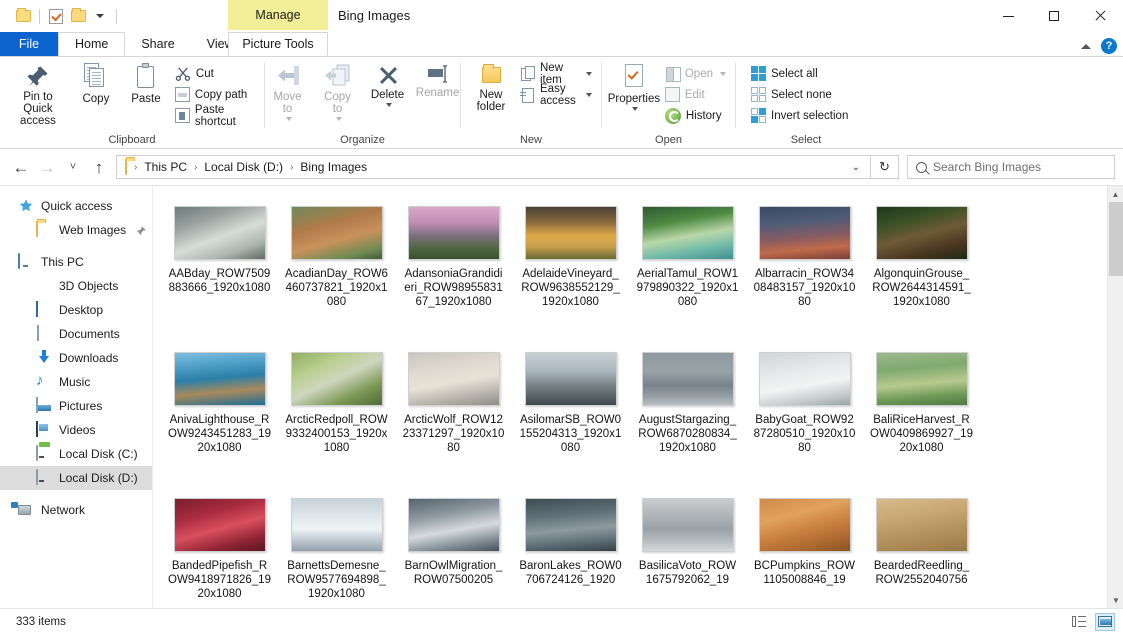 The width and height of the screenshot is (1123, 634). What do you see at coordinates (81, 406) in the screenshot?
I see `sidebar-label-pictures: Pictures` at bounding box center [81, 406].